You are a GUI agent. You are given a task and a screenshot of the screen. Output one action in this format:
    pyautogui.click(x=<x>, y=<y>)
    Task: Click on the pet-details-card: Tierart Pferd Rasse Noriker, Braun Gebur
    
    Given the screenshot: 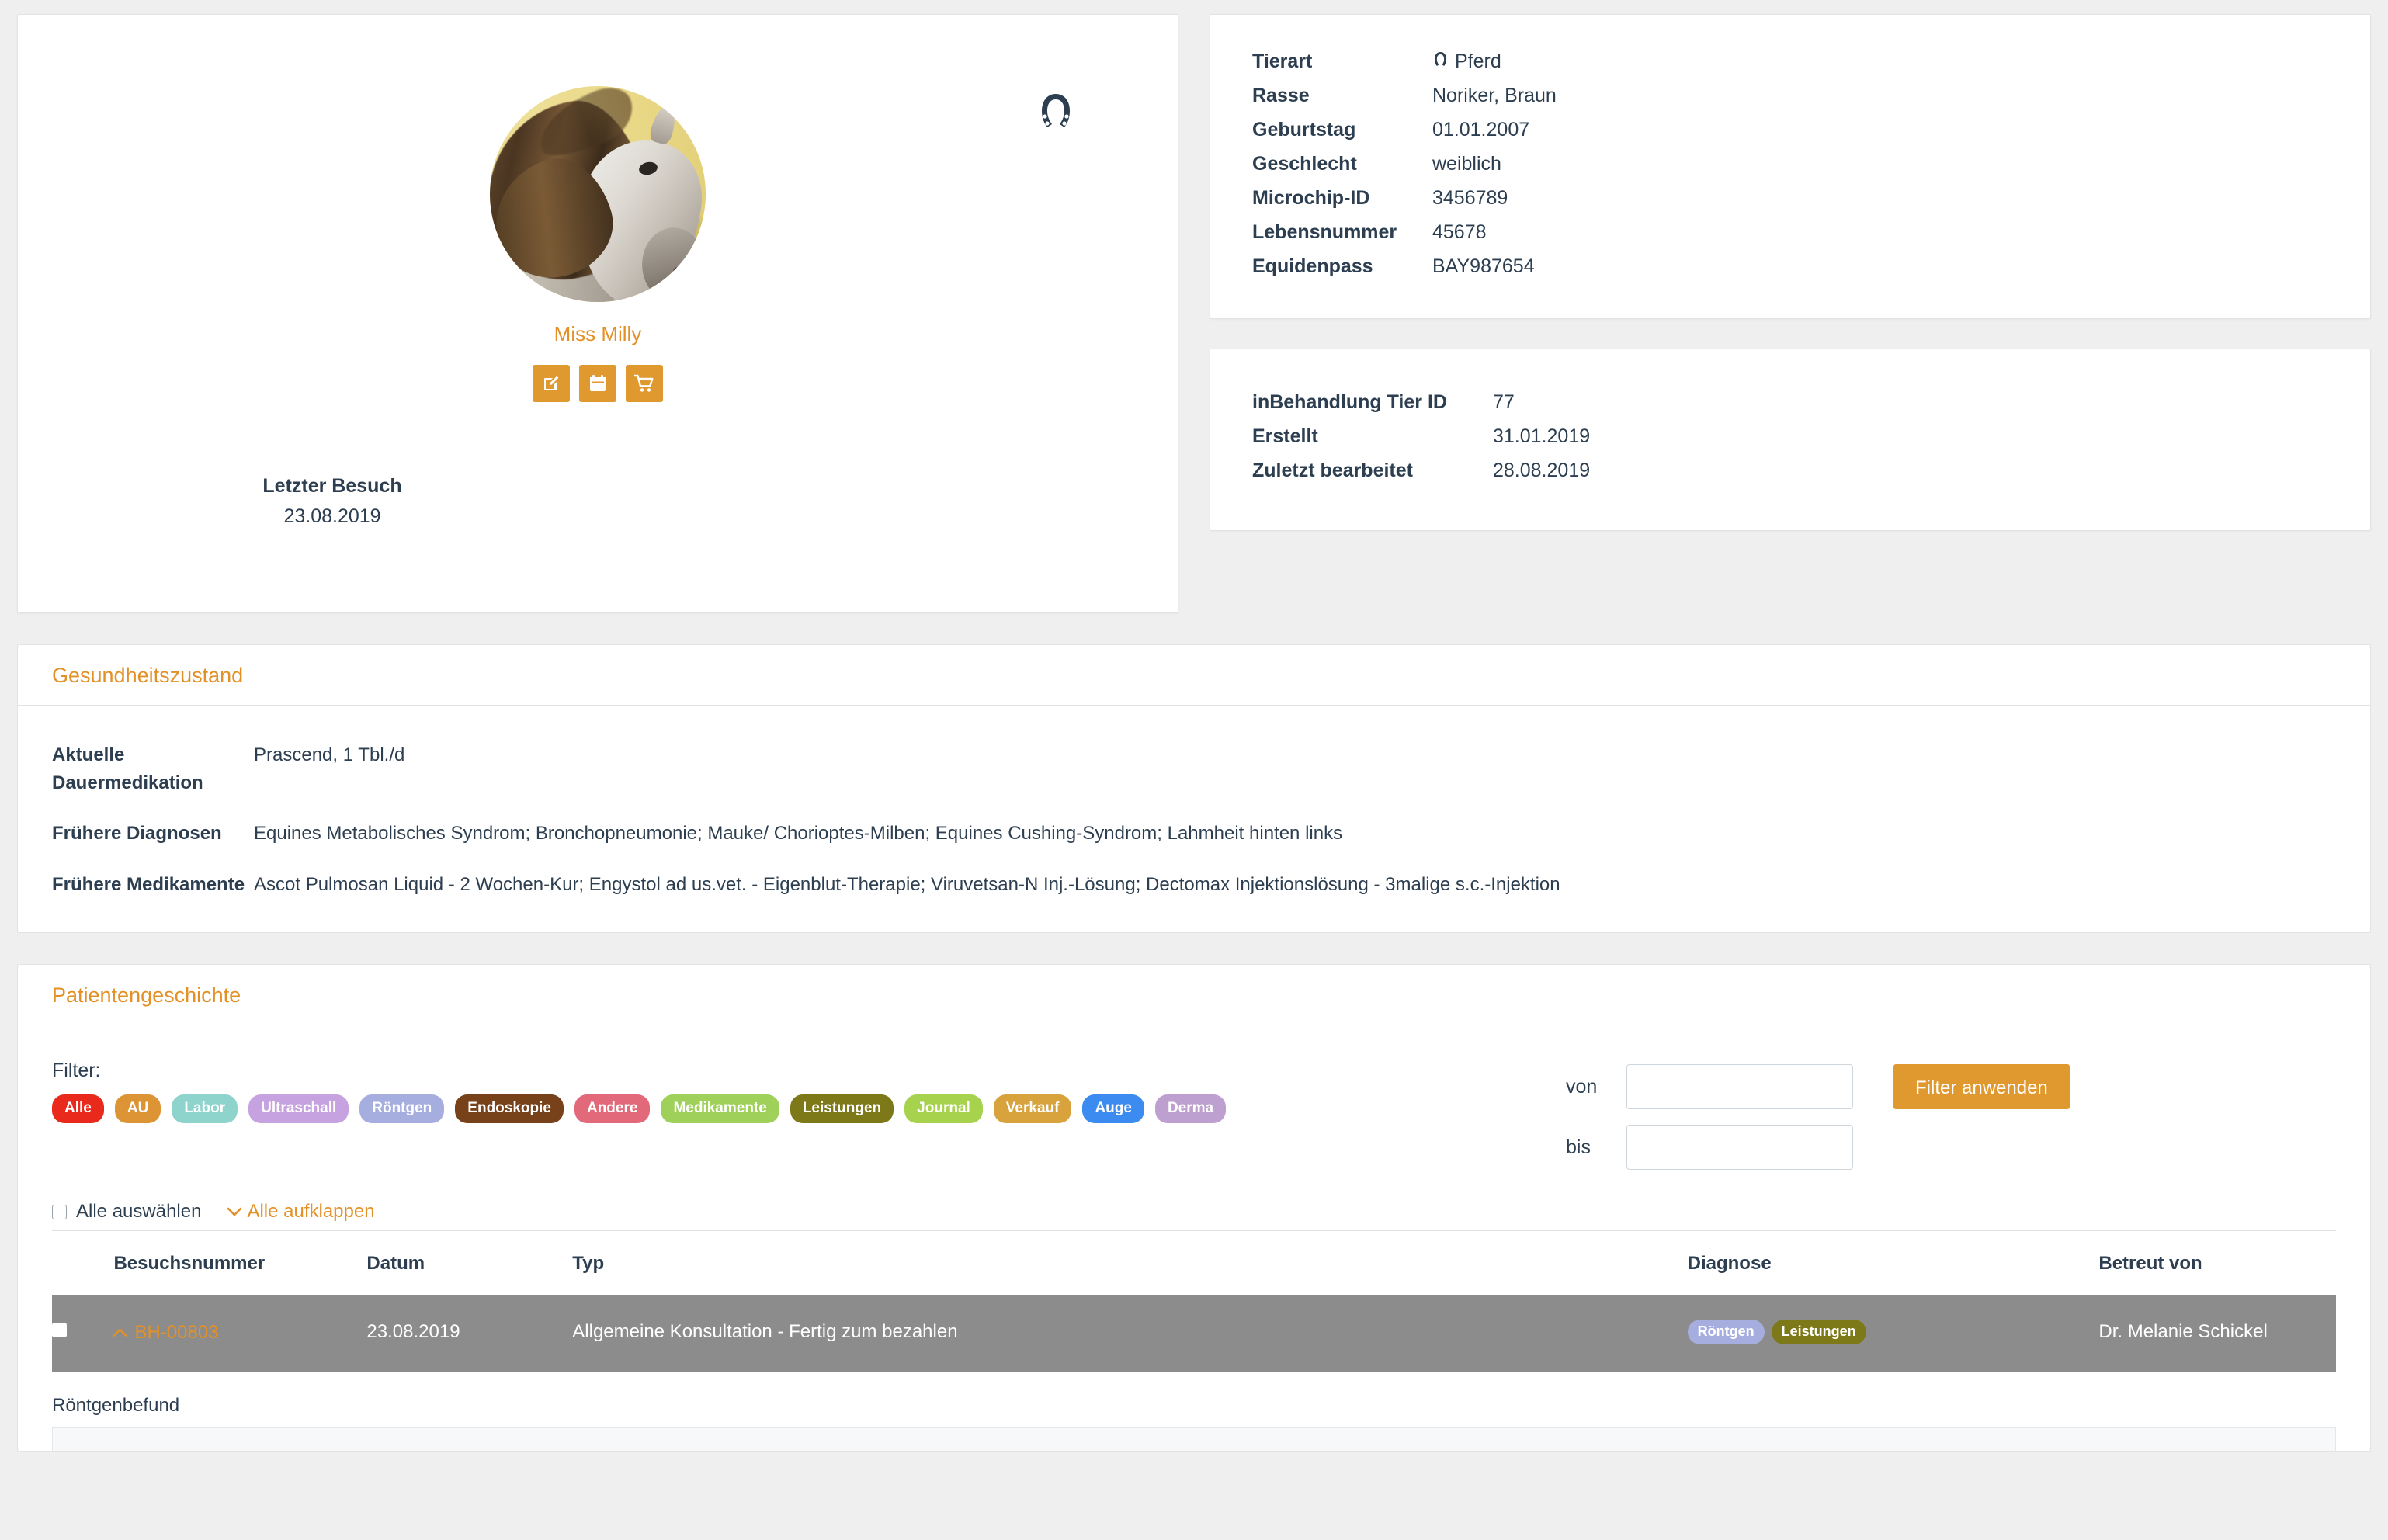 What is the action you would take?
    pyautogui.click(x=1790, y=166)
    